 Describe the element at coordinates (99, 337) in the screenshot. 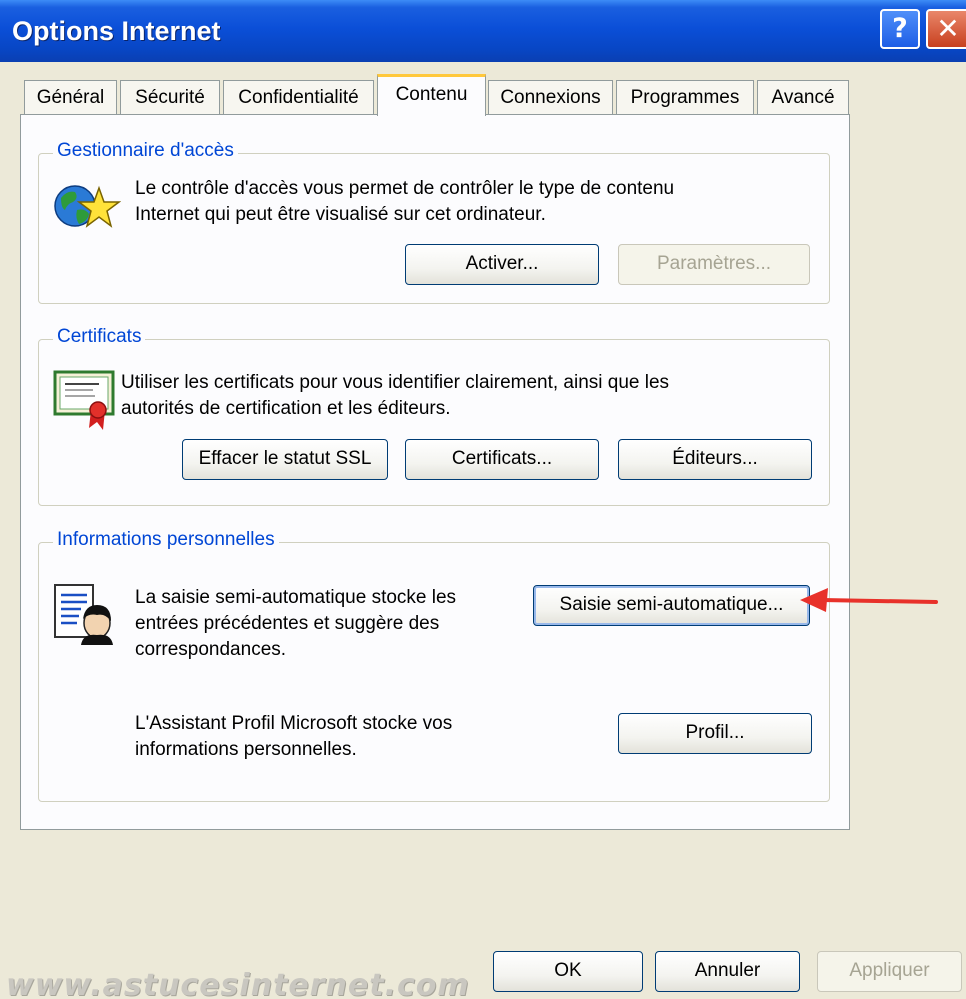

I see `certificates-title: Certificats` at that location.